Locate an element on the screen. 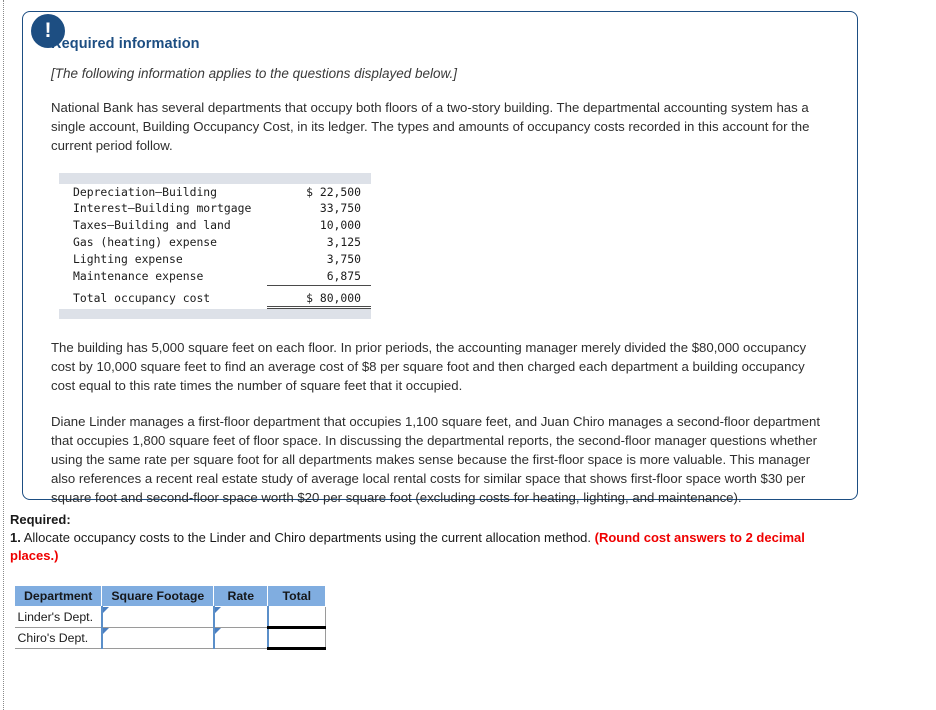 The height and width of the screenshot is (710, 936). row-label-linder: Linder's Dept. is located at coordinates (58, 617).